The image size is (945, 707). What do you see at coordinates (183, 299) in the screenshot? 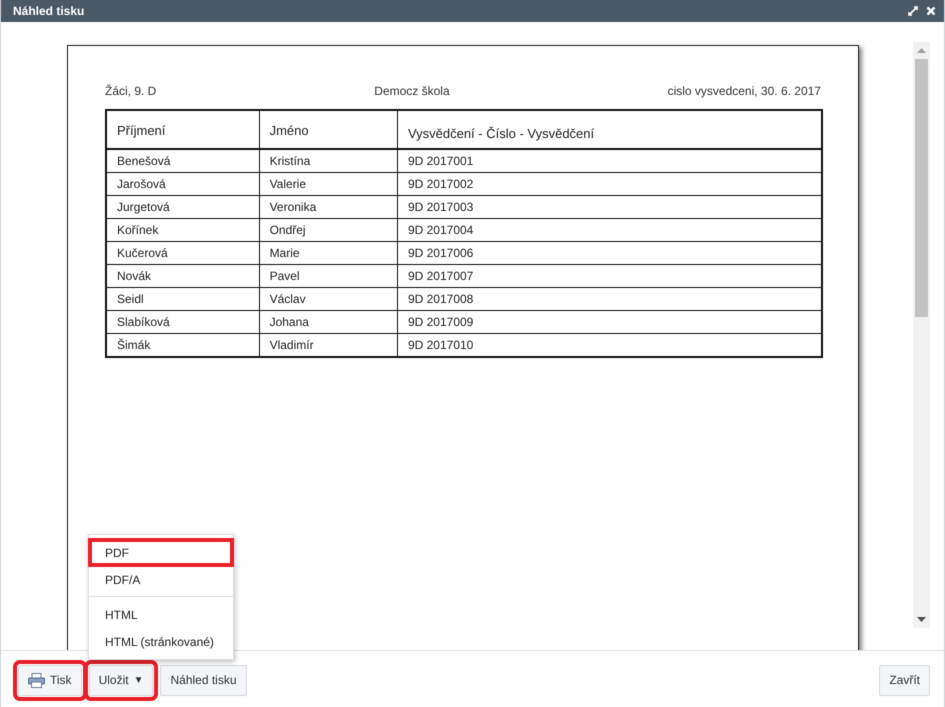
I see `table-cell: Seidl` at bounding box center [183, 299].